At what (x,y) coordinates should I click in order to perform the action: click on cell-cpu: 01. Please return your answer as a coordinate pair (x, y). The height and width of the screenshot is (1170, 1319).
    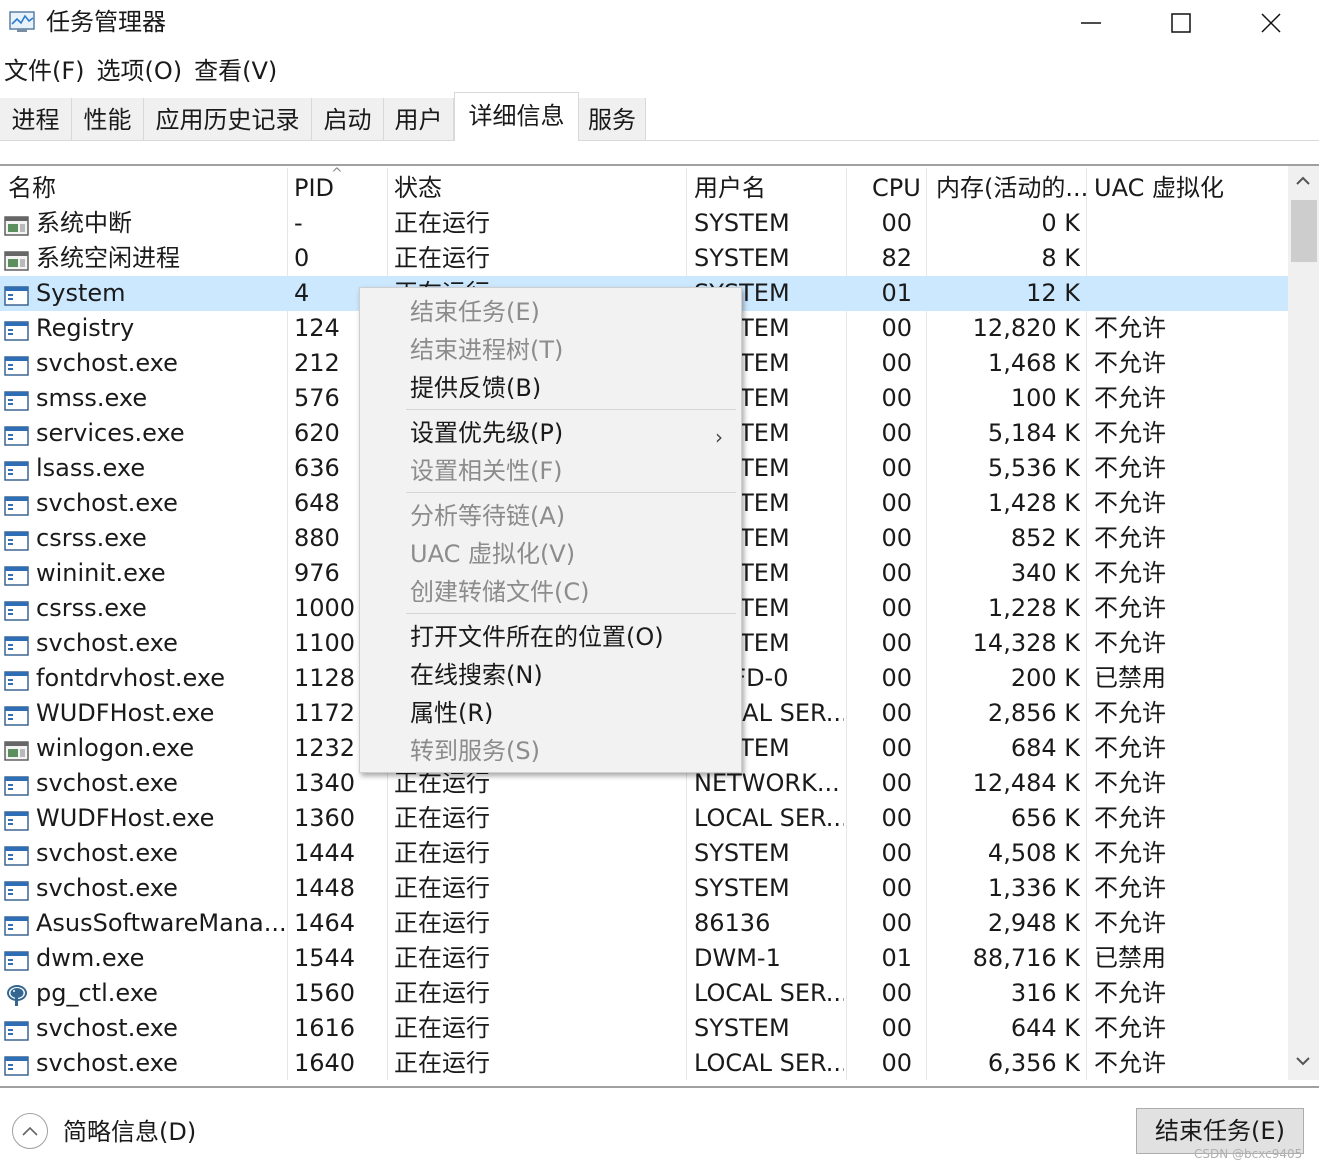
    Looking at the image, I should click on (896, 958).